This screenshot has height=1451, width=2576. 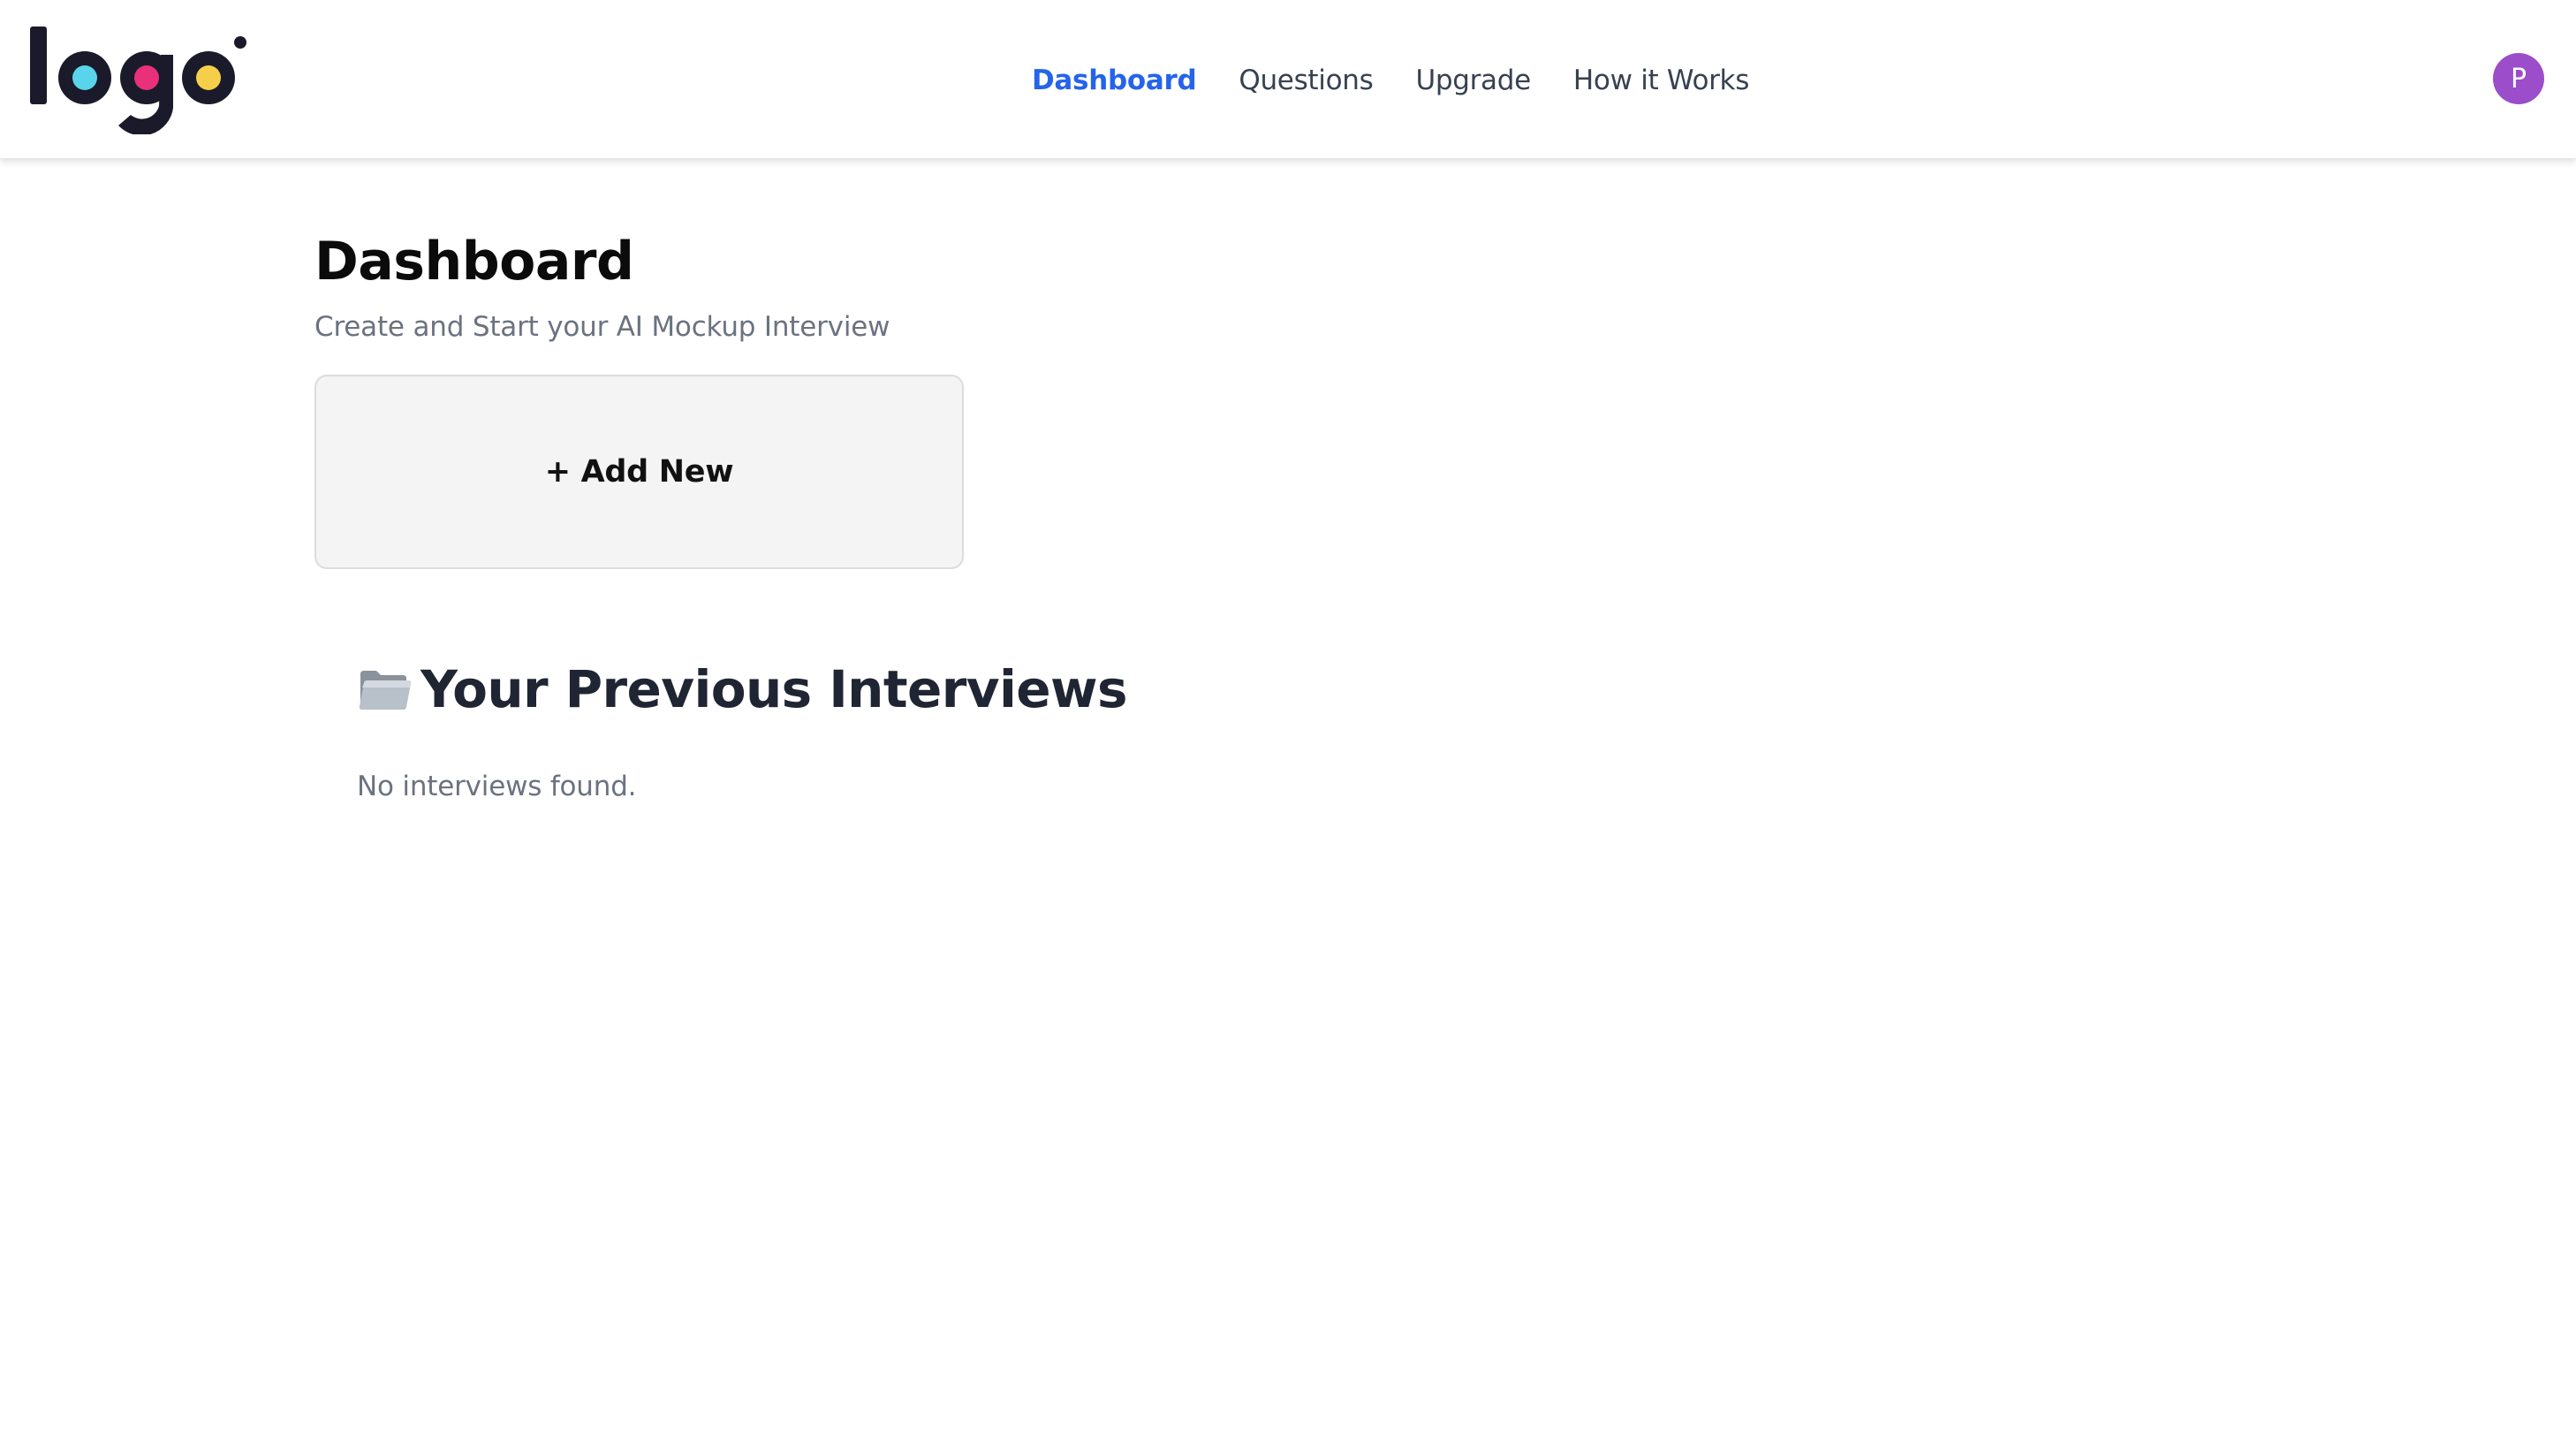 I want to click on previous-interviews-heading: Your Previous Interviews, so click(x=1307, y=689).